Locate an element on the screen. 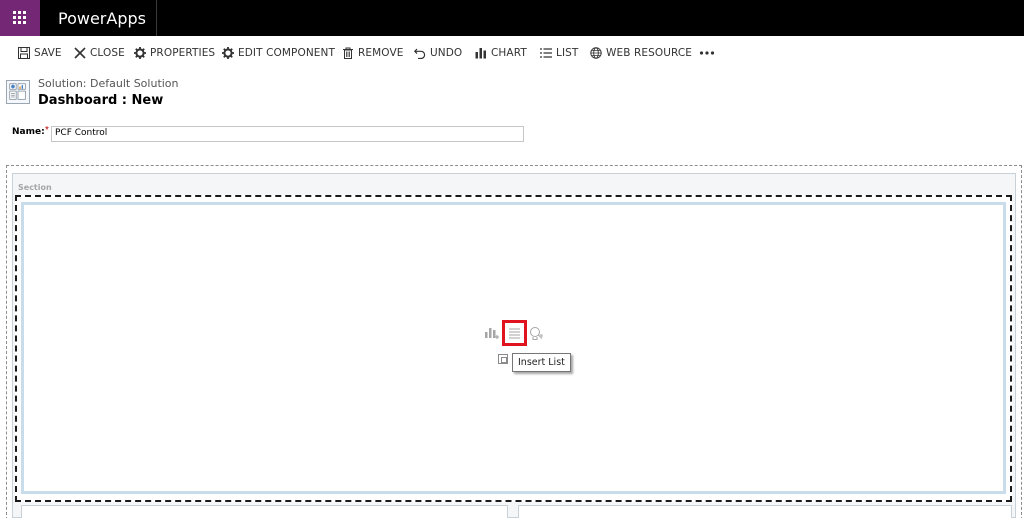  name-field-label: Name: is located at coordinates (28, 132).